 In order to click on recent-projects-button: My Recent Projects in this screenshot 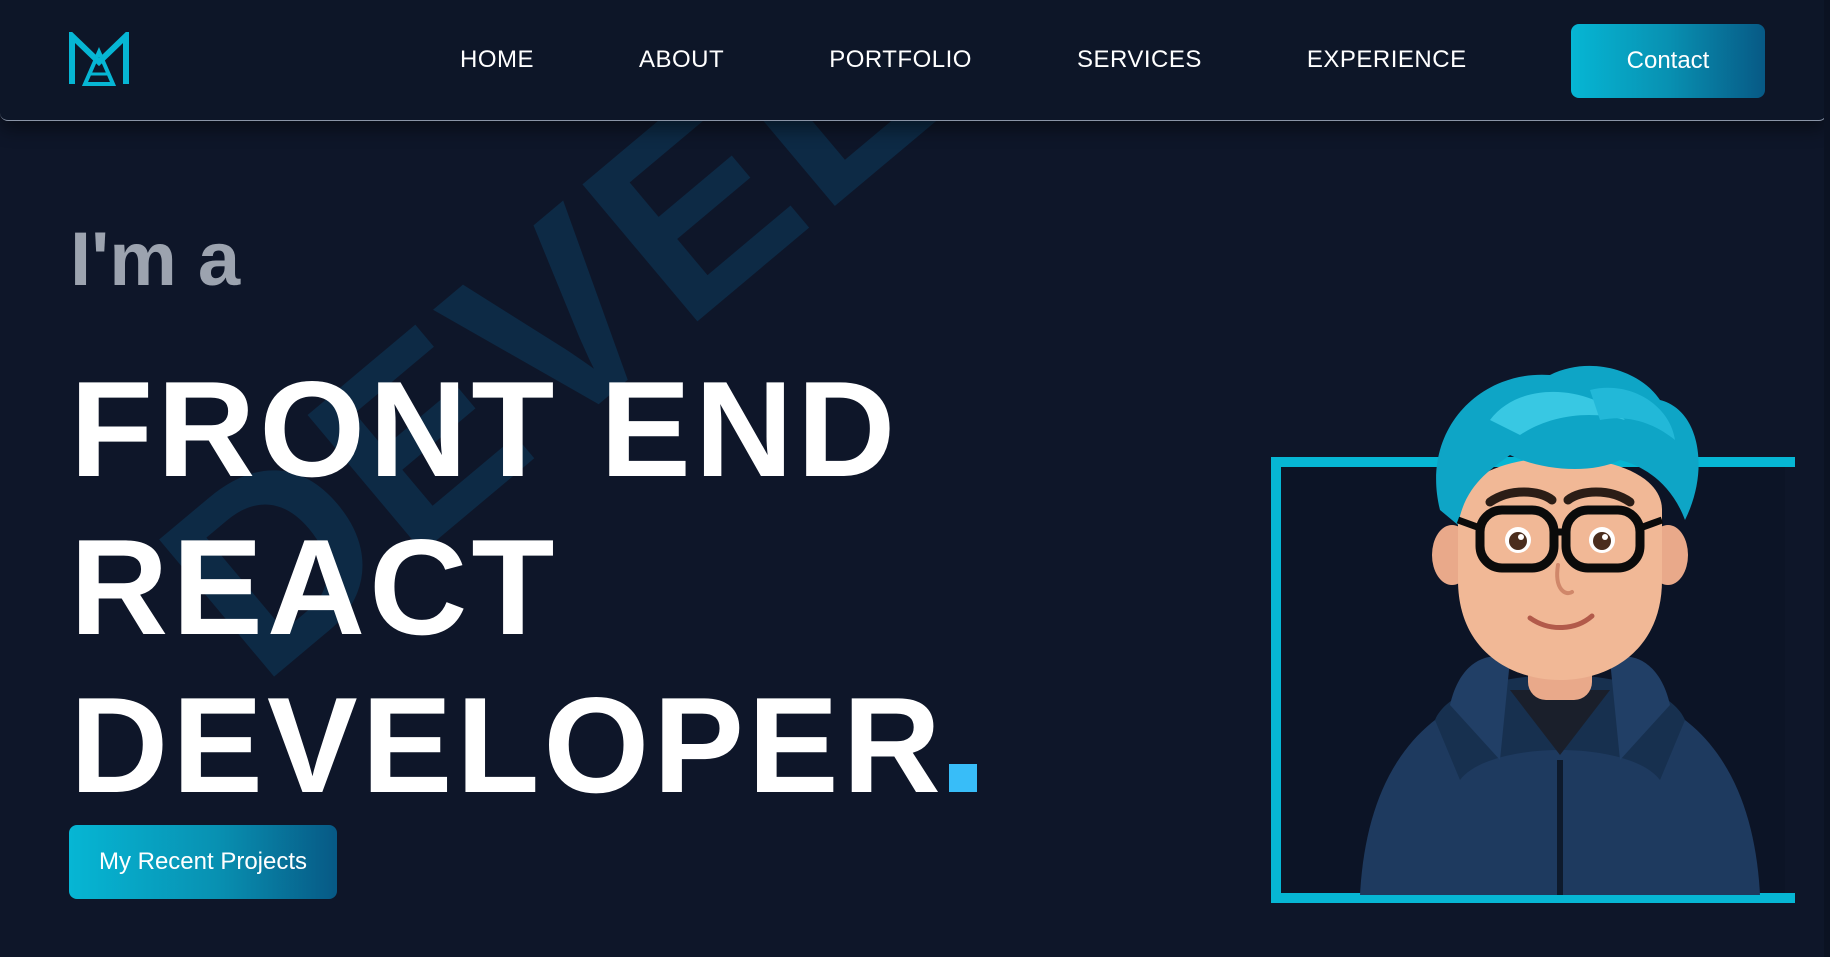, I will do `click(203, 862)`.